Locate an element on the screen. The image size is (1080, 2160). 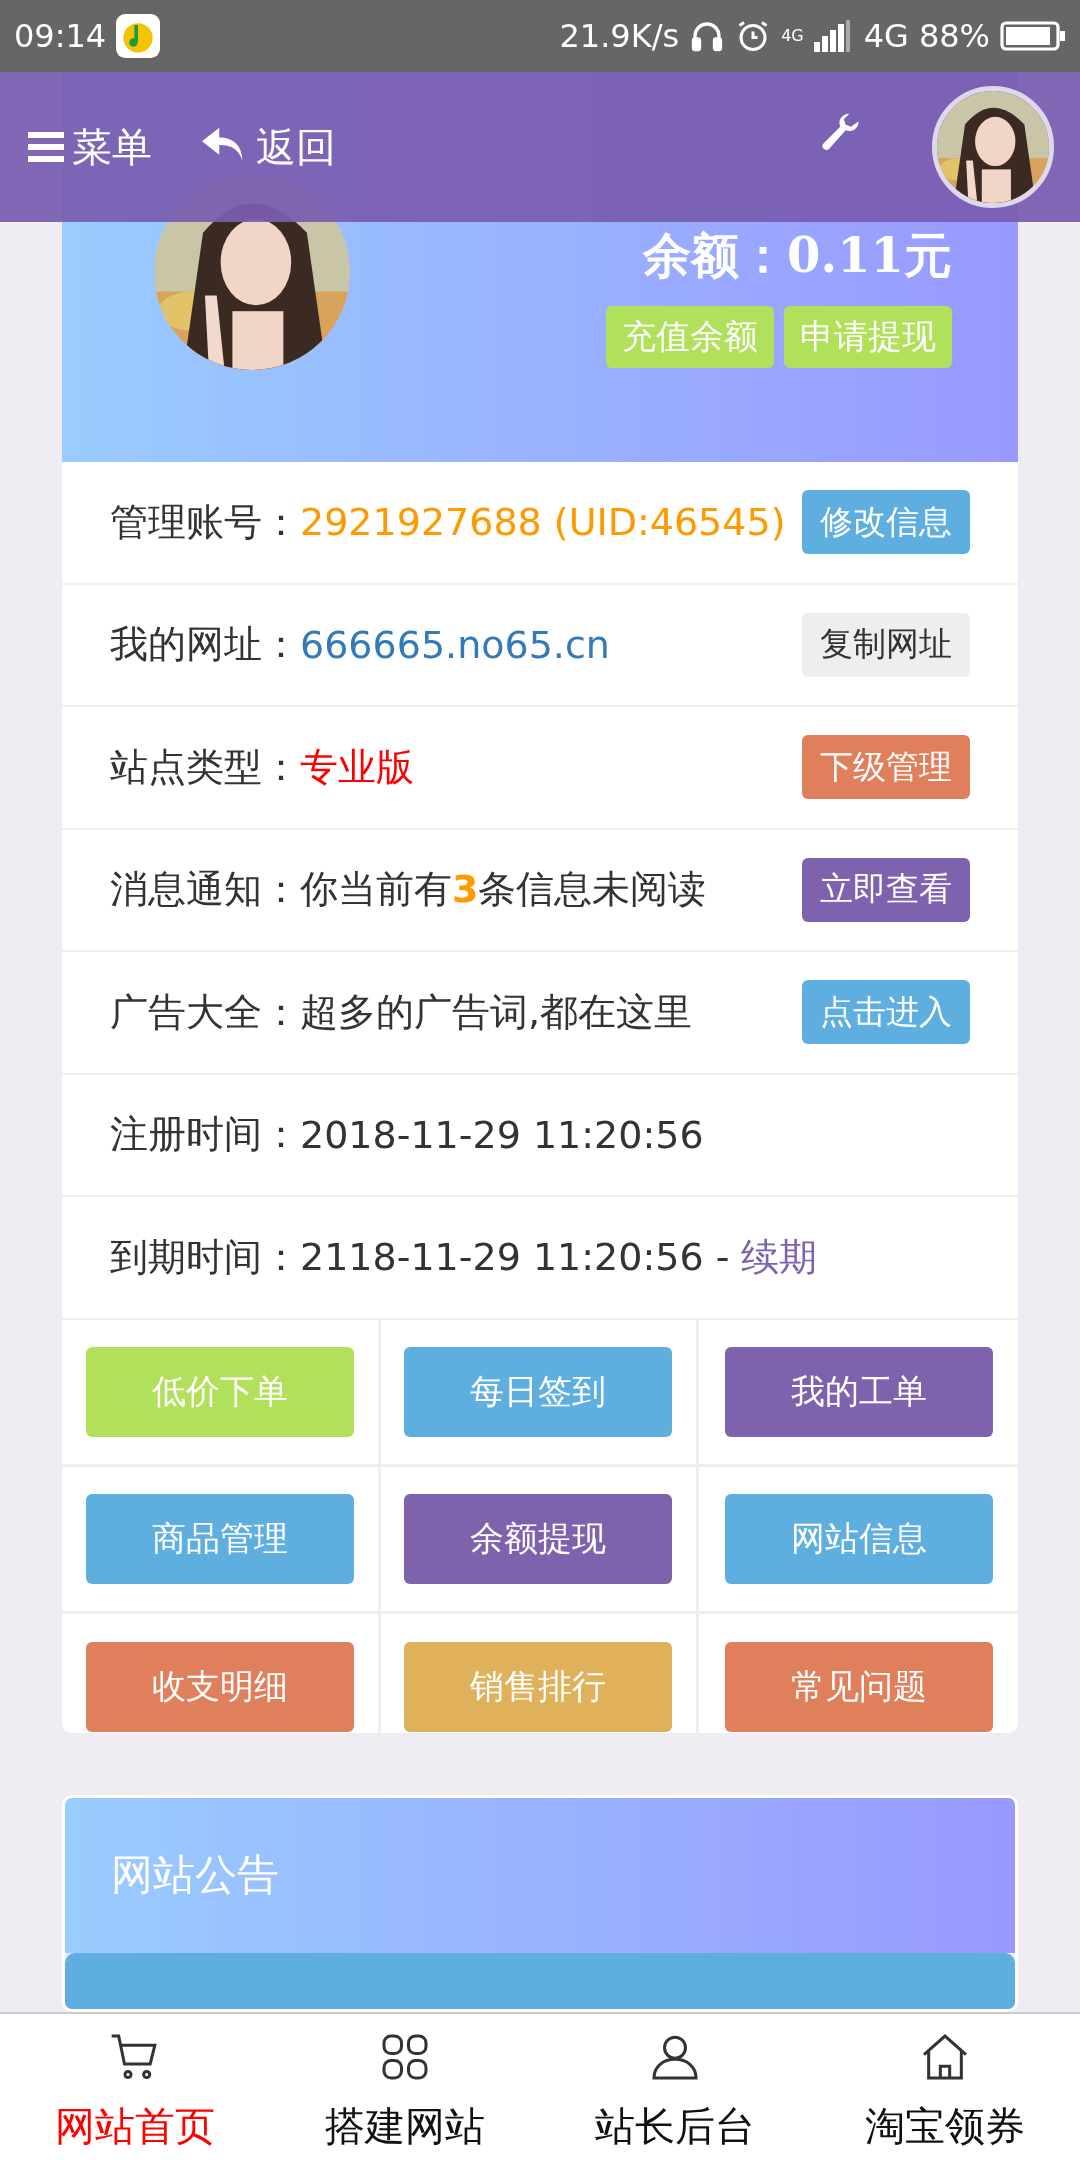
field-value: 专业版 is located at coordinates (357, 767).